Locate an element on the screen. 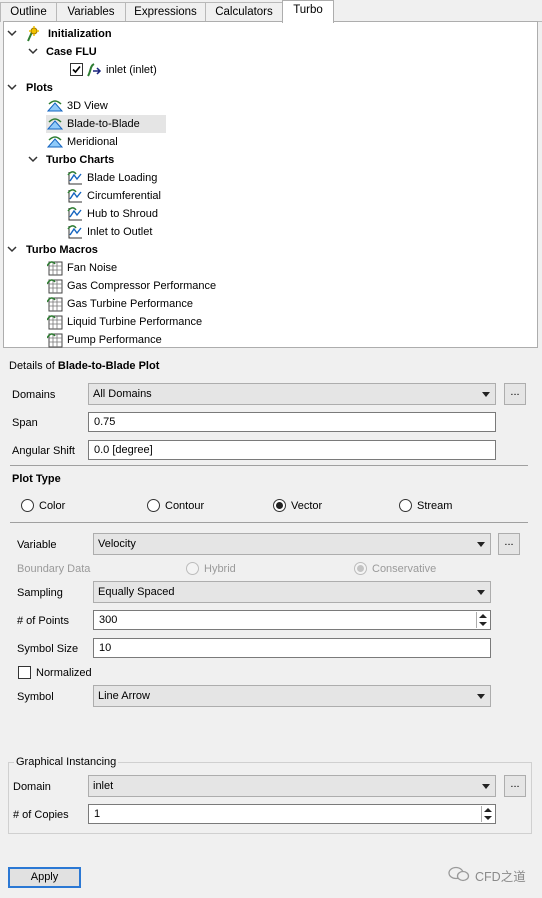 Image resolution: width=542 pixels, height=898 pixels. span-label: Span is located at coordinates (25, 423).